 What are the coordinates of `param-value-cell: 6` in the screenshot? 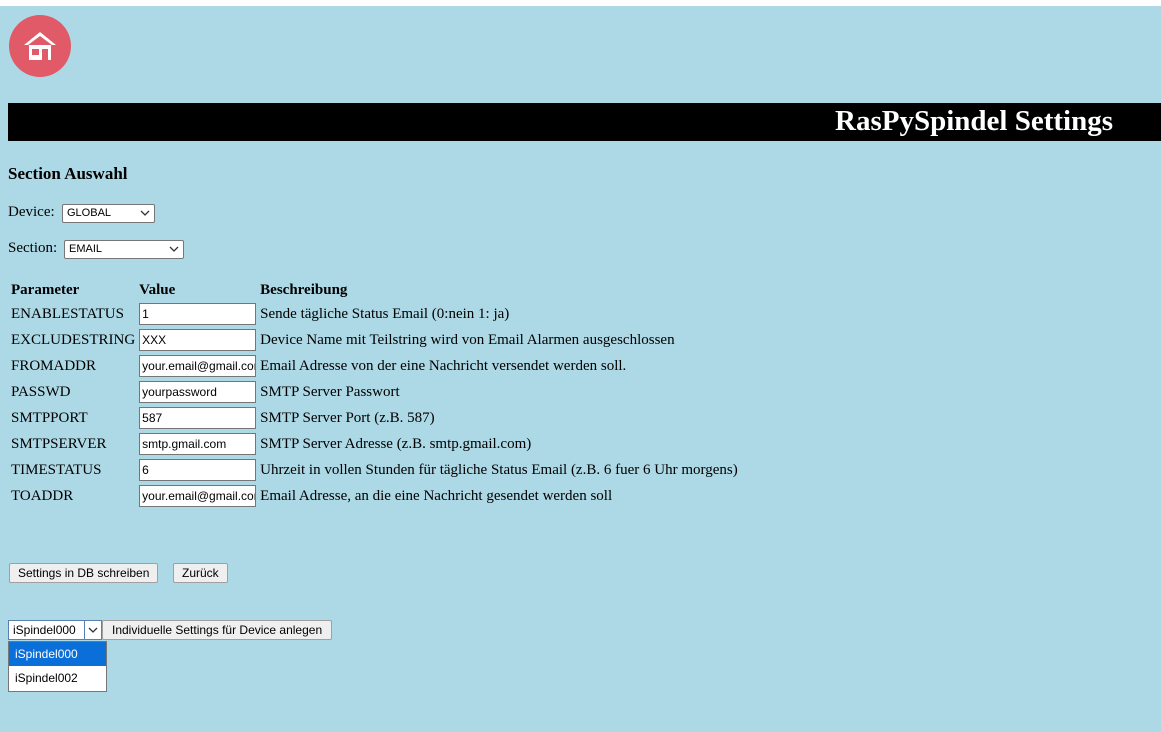 It's located at (197, 470).